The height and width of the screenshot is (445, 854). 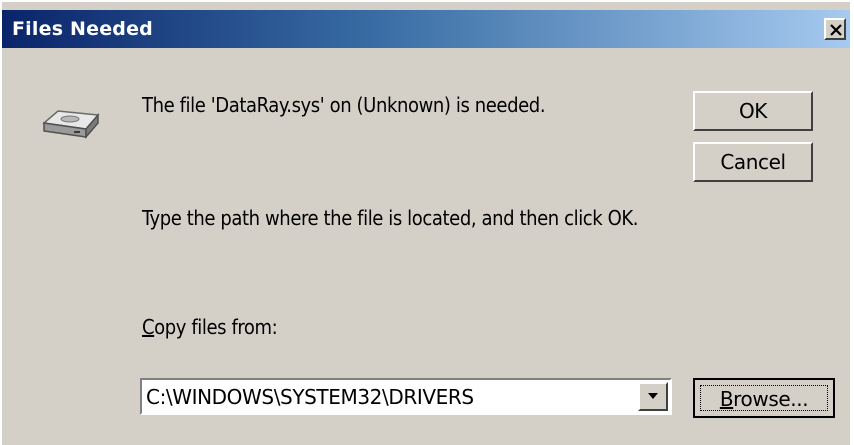 What do you see at coordinates (753, 162) in the screenshot?
I see `cancel-button: Cancel` at bounding box center [753, 162].